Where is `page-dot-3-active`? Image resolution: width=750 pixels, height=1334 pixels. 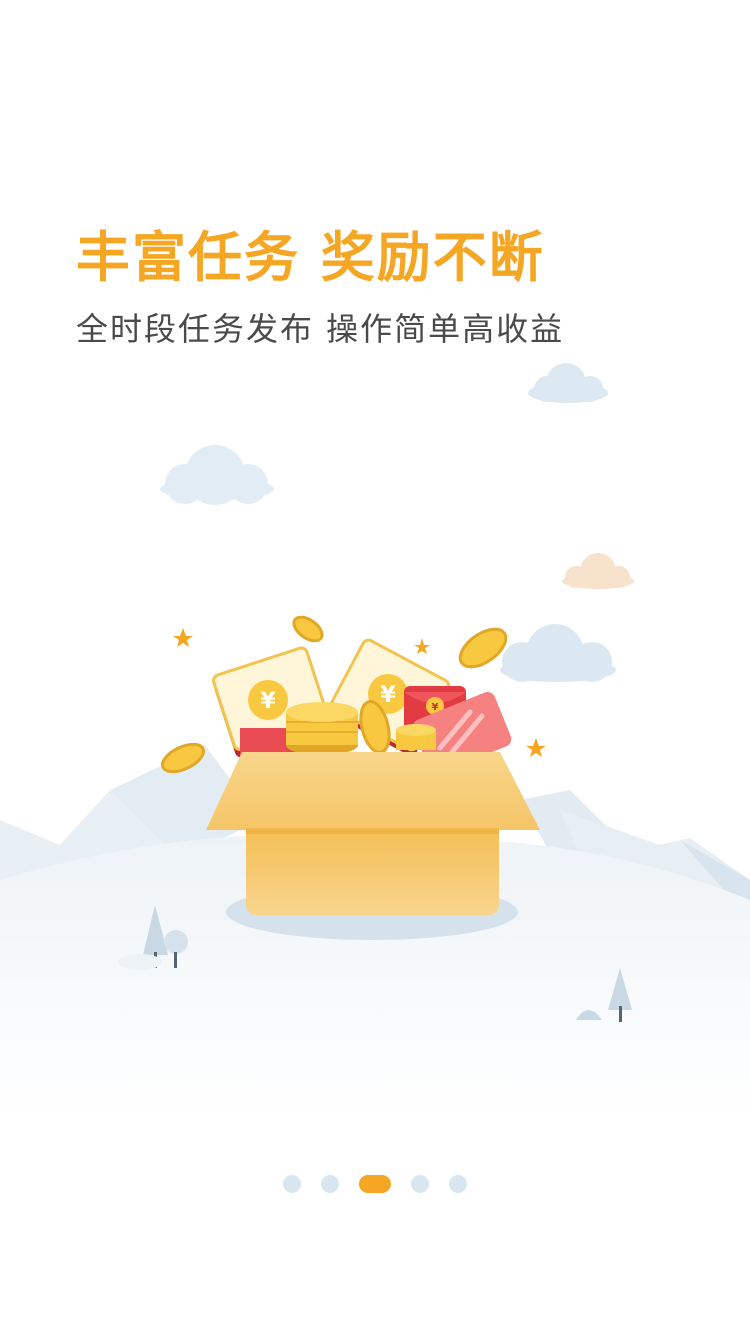 page-dot-3-active is located at coordinates (375, 1184).